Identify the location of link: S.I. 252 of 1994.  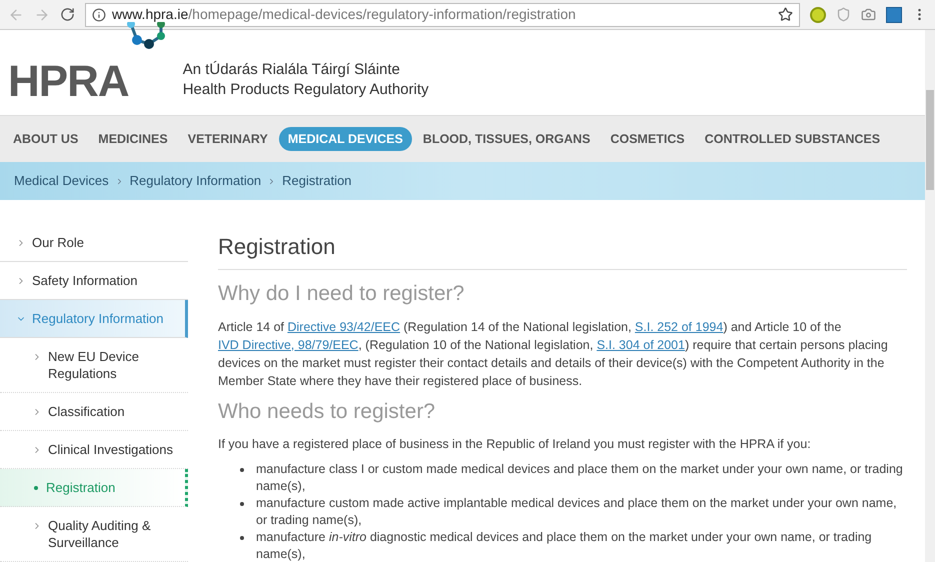
(679, 327).